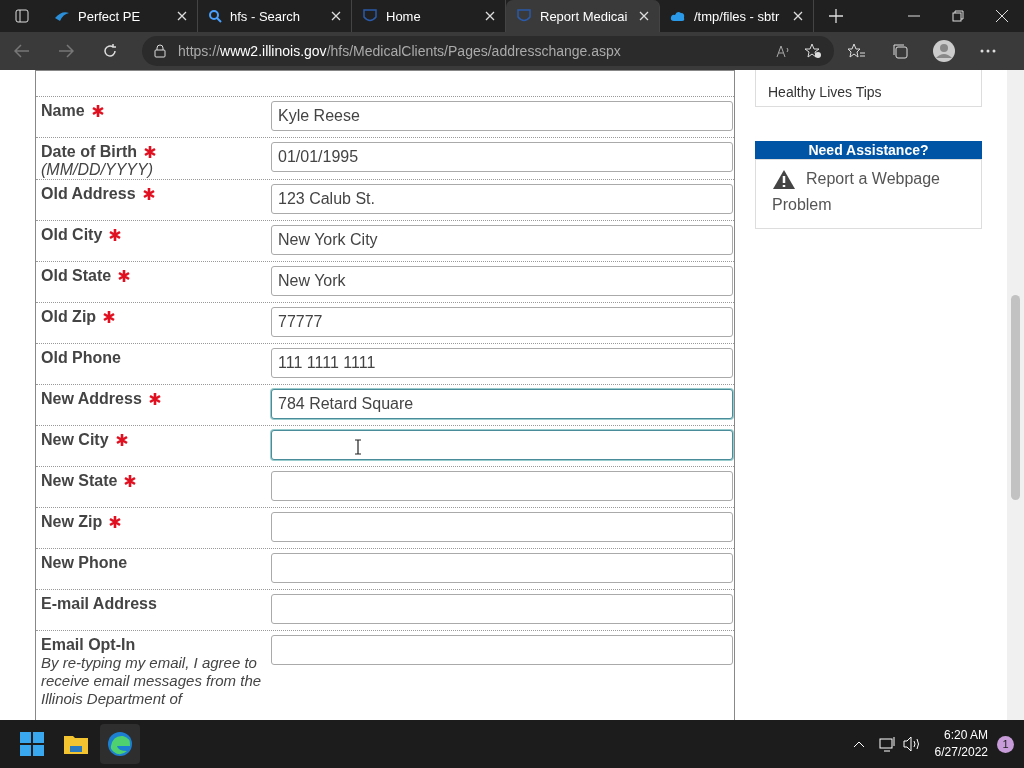  I want to click on field-label: Name, so click(63, 111).